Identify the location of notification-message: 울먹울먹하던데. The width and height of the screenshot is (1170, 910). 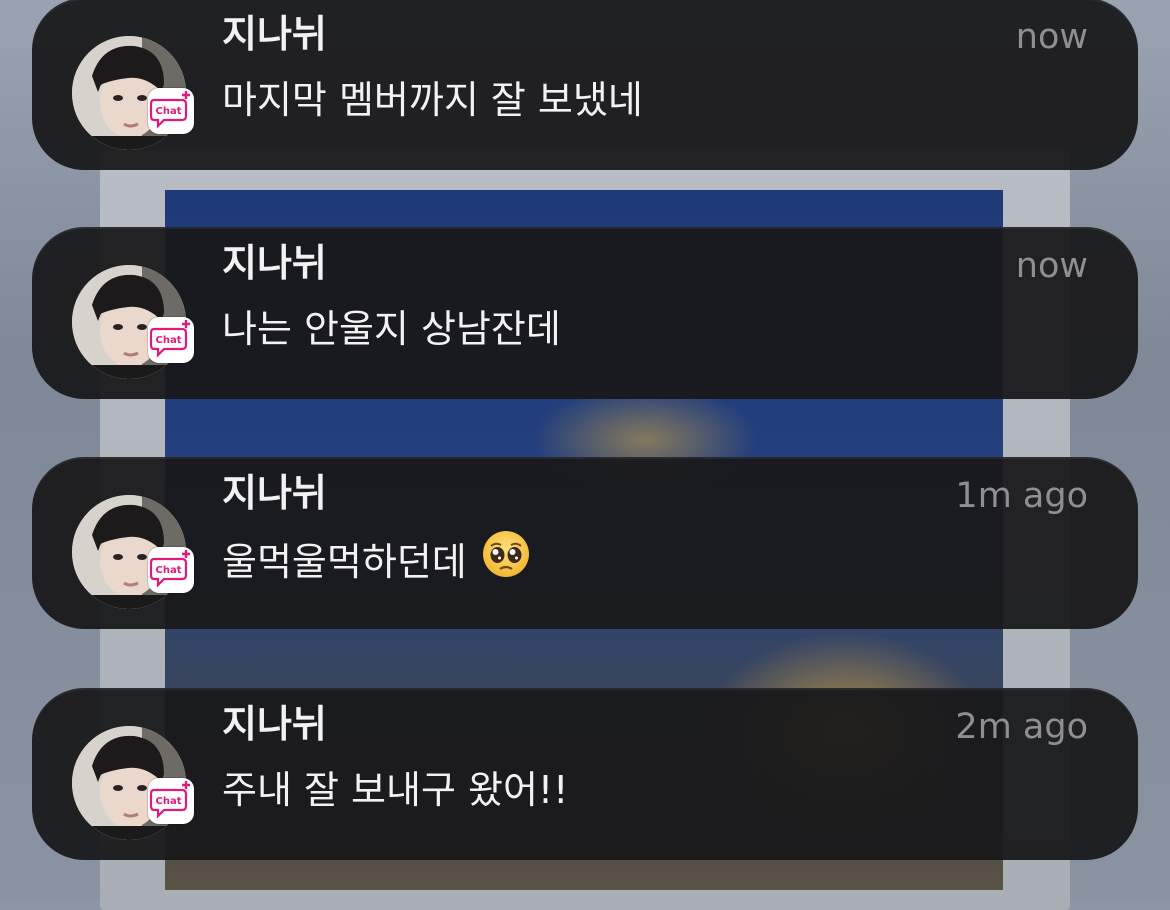
(344, 562).